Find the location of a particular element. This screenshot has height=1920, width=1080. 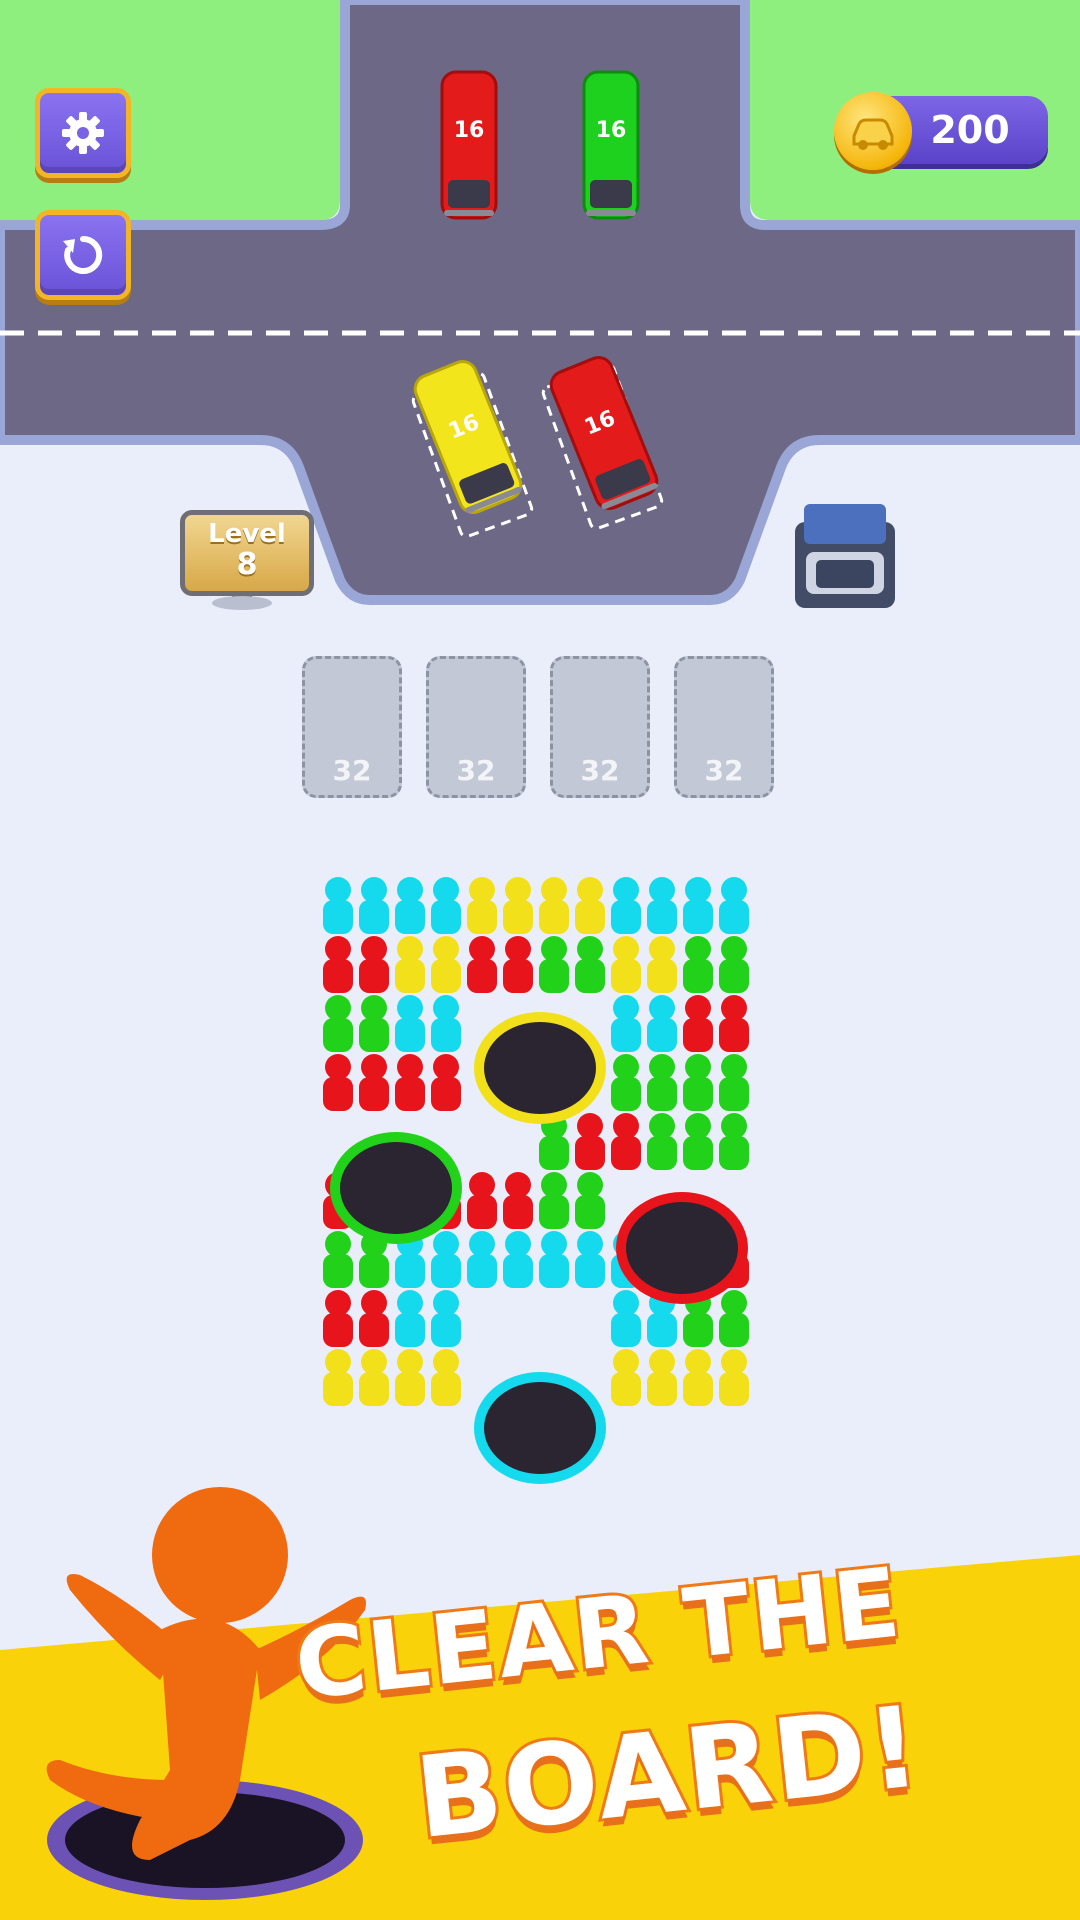

green-hole is located at coordinates (396, 1188).